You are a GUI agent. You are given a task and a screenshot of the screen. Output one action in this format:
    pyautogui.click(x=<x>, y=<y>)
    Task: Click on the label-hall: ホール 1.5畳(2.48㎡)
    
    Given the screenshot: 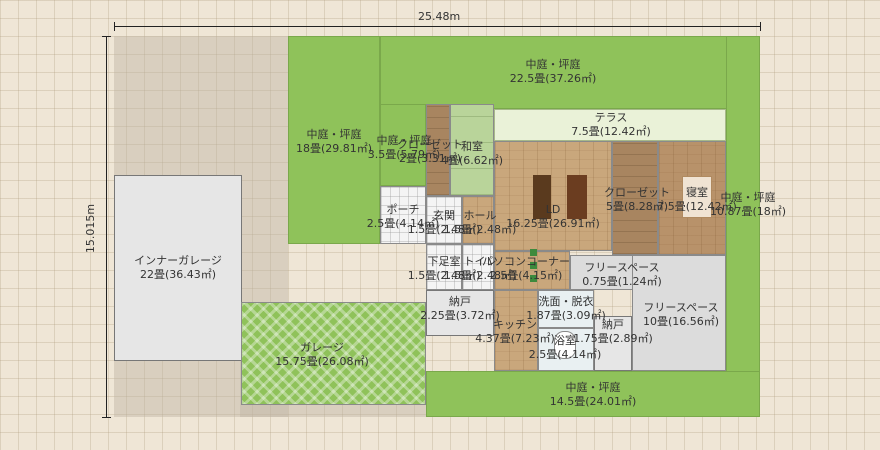 What is the action you would take?
    pyautogui.click(x=480, y=222)
    